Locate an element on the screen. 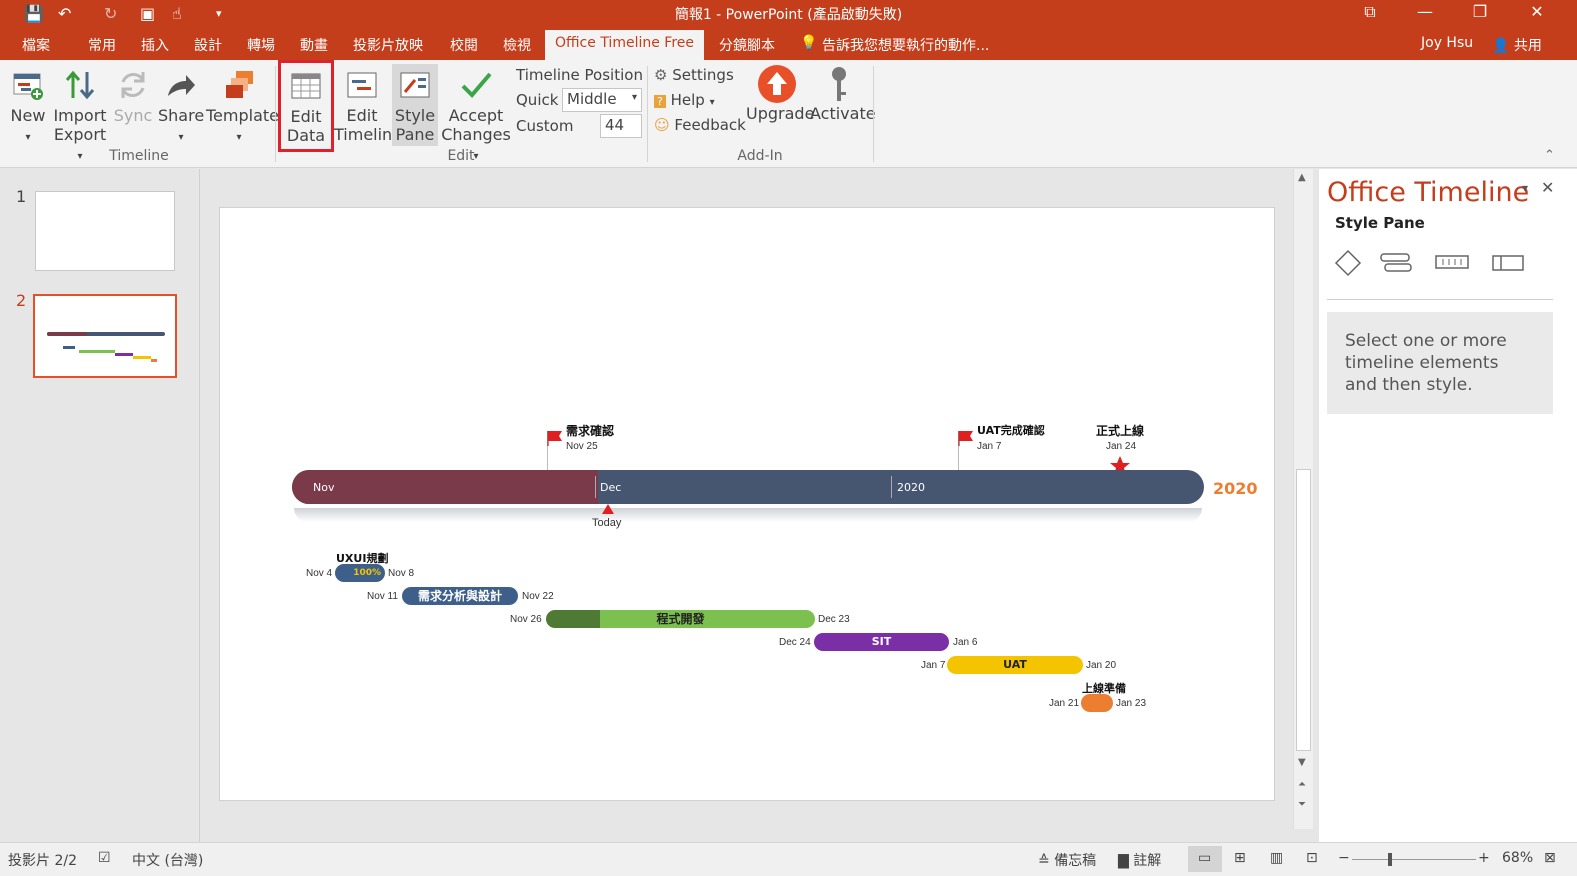 The height and width of the screenshot is (876, 1577). milestone-title: 需求確認 is located at coordinates (590, 430).